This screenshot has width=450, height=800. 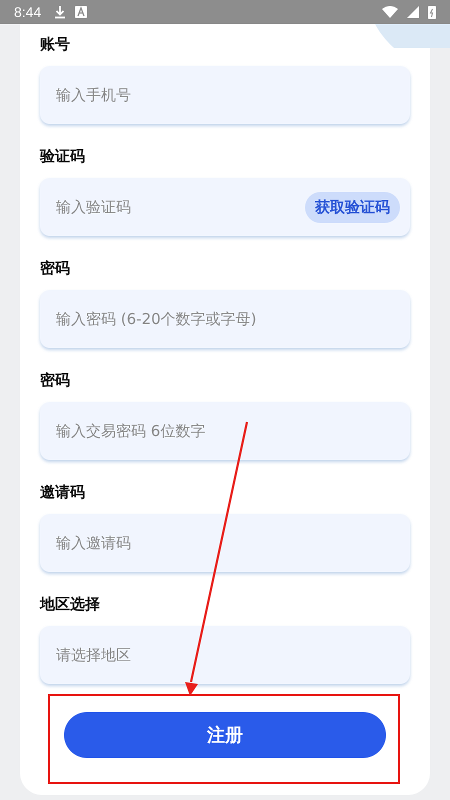 I want to click on field-label: 地区选择, so click(x=70, y=604).